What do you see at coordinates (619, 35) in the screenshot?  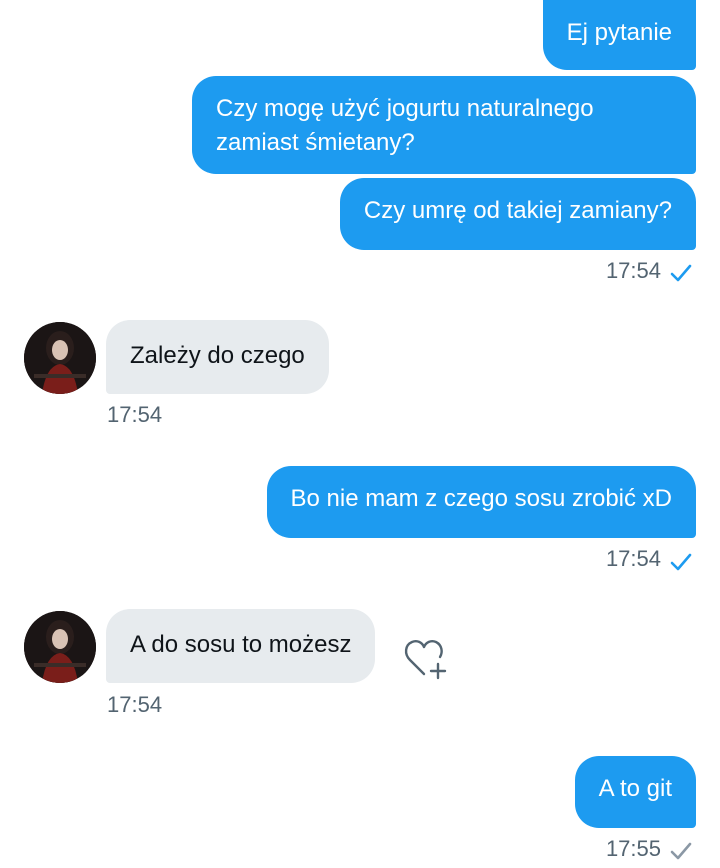 I see `message-bubble-sent: Ej pytanie` at bounding box center [619, 35].